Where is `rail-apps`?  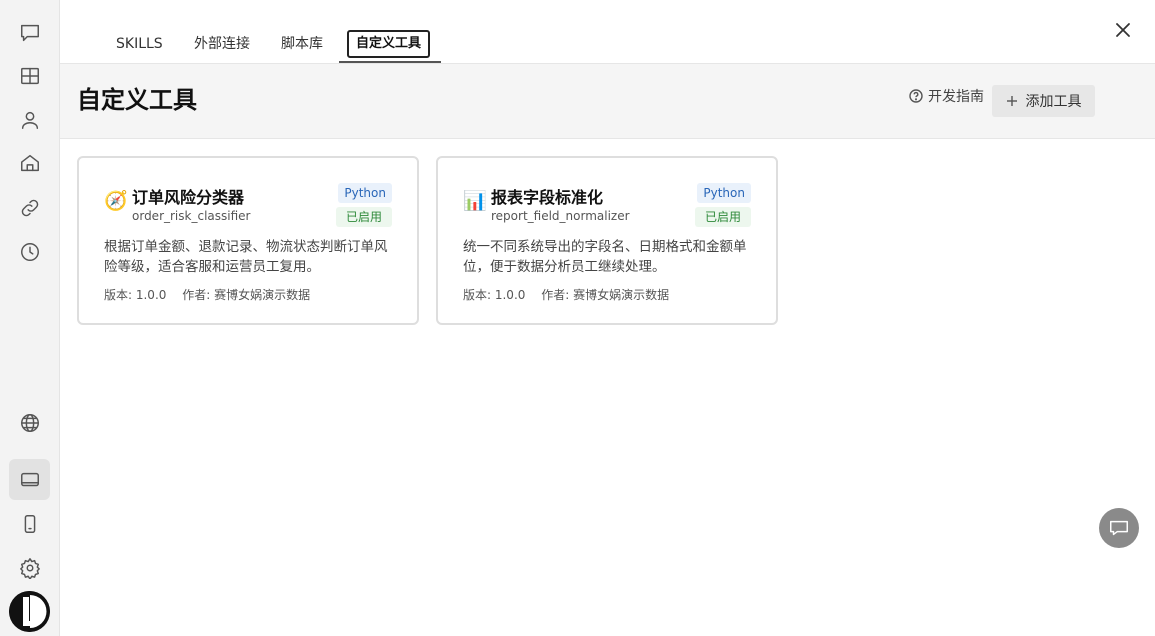 rail-apps is located at coordinates (29, 75).